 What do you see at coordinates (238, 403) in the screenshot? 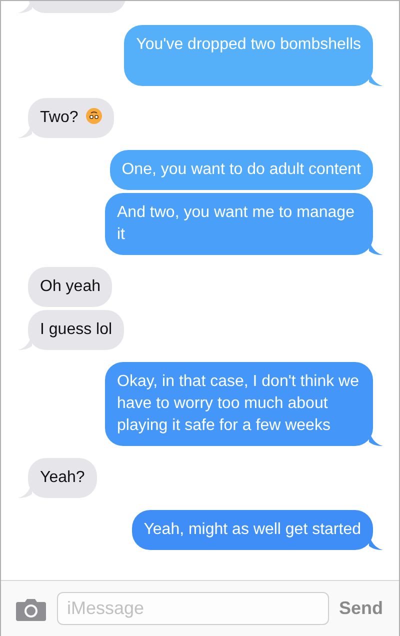
I see `message-text: Okay, in that case, I don't think we have to worry too much about playing it safe for a few weeks` at bounding box center [238, 403].